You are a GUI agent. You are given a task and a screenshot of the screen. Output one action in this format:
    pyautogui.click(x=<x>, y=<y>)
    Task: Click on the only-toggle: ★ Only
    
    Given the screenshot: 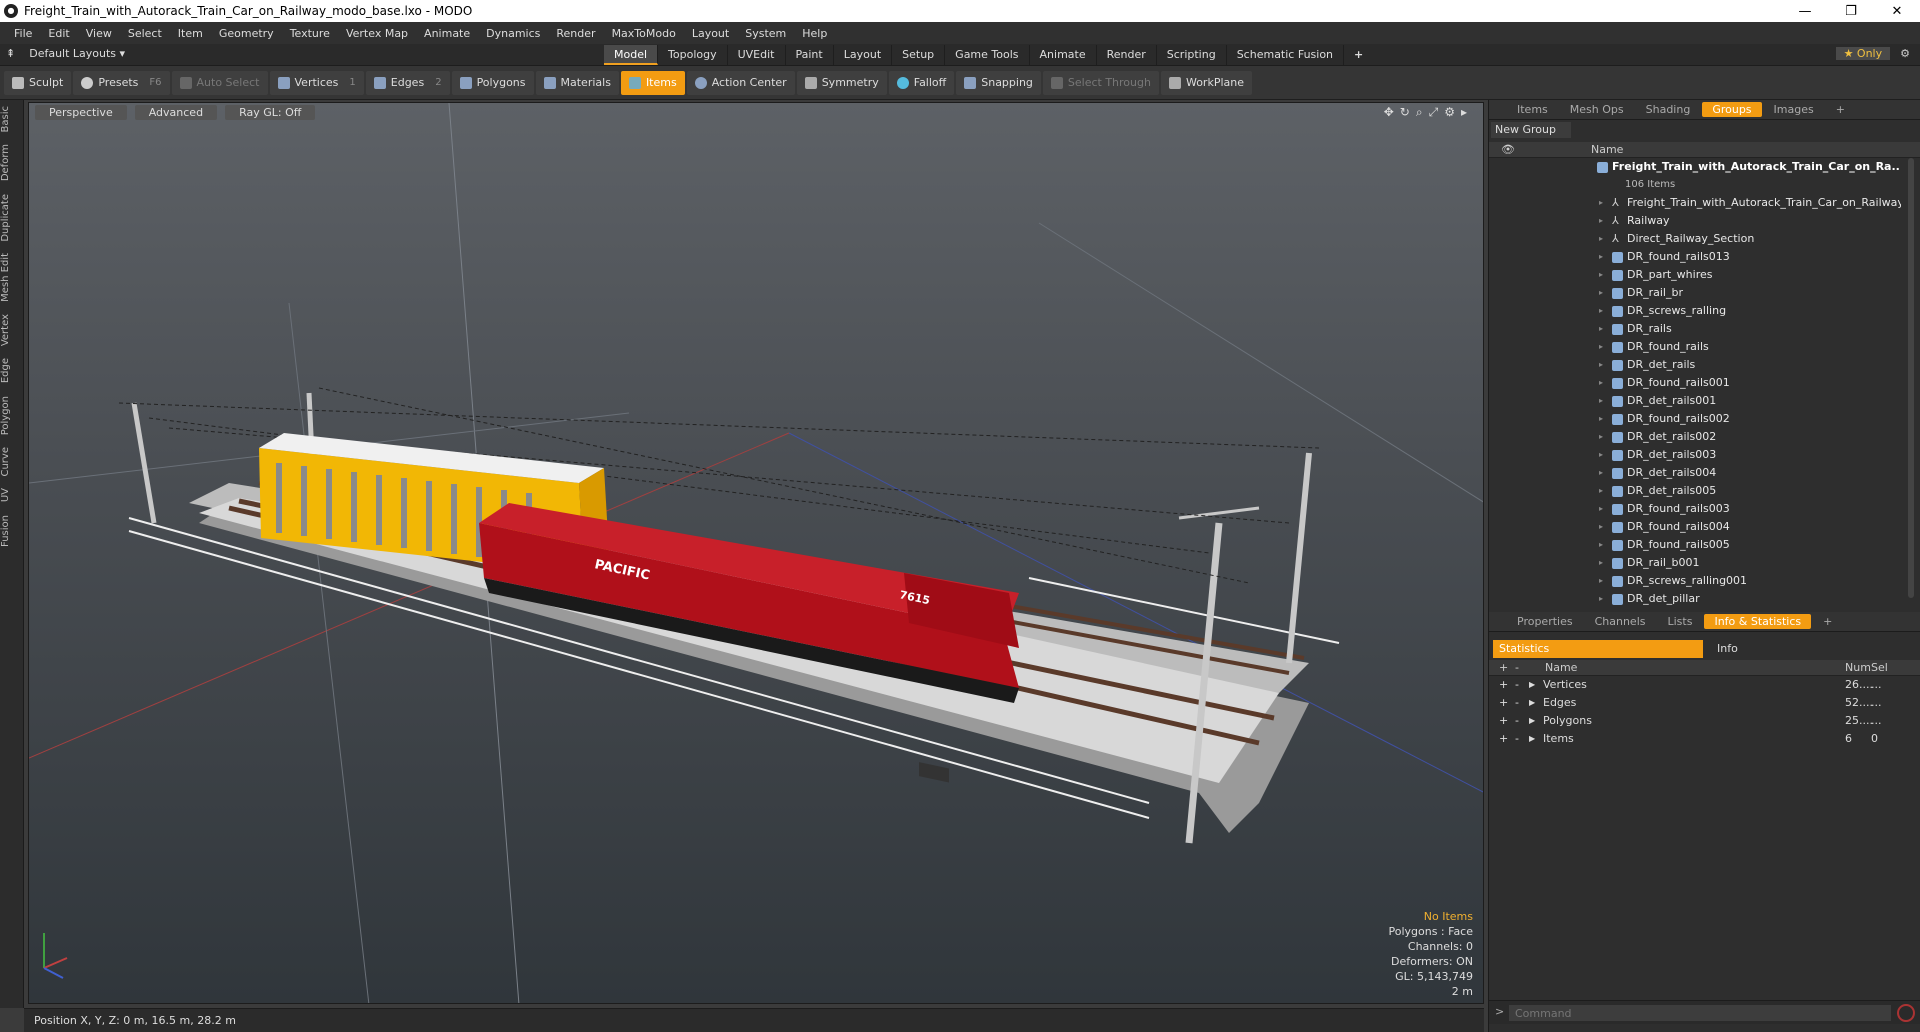 What is the action you would take?
    pyautogui.click(x=1863, y=53)
    